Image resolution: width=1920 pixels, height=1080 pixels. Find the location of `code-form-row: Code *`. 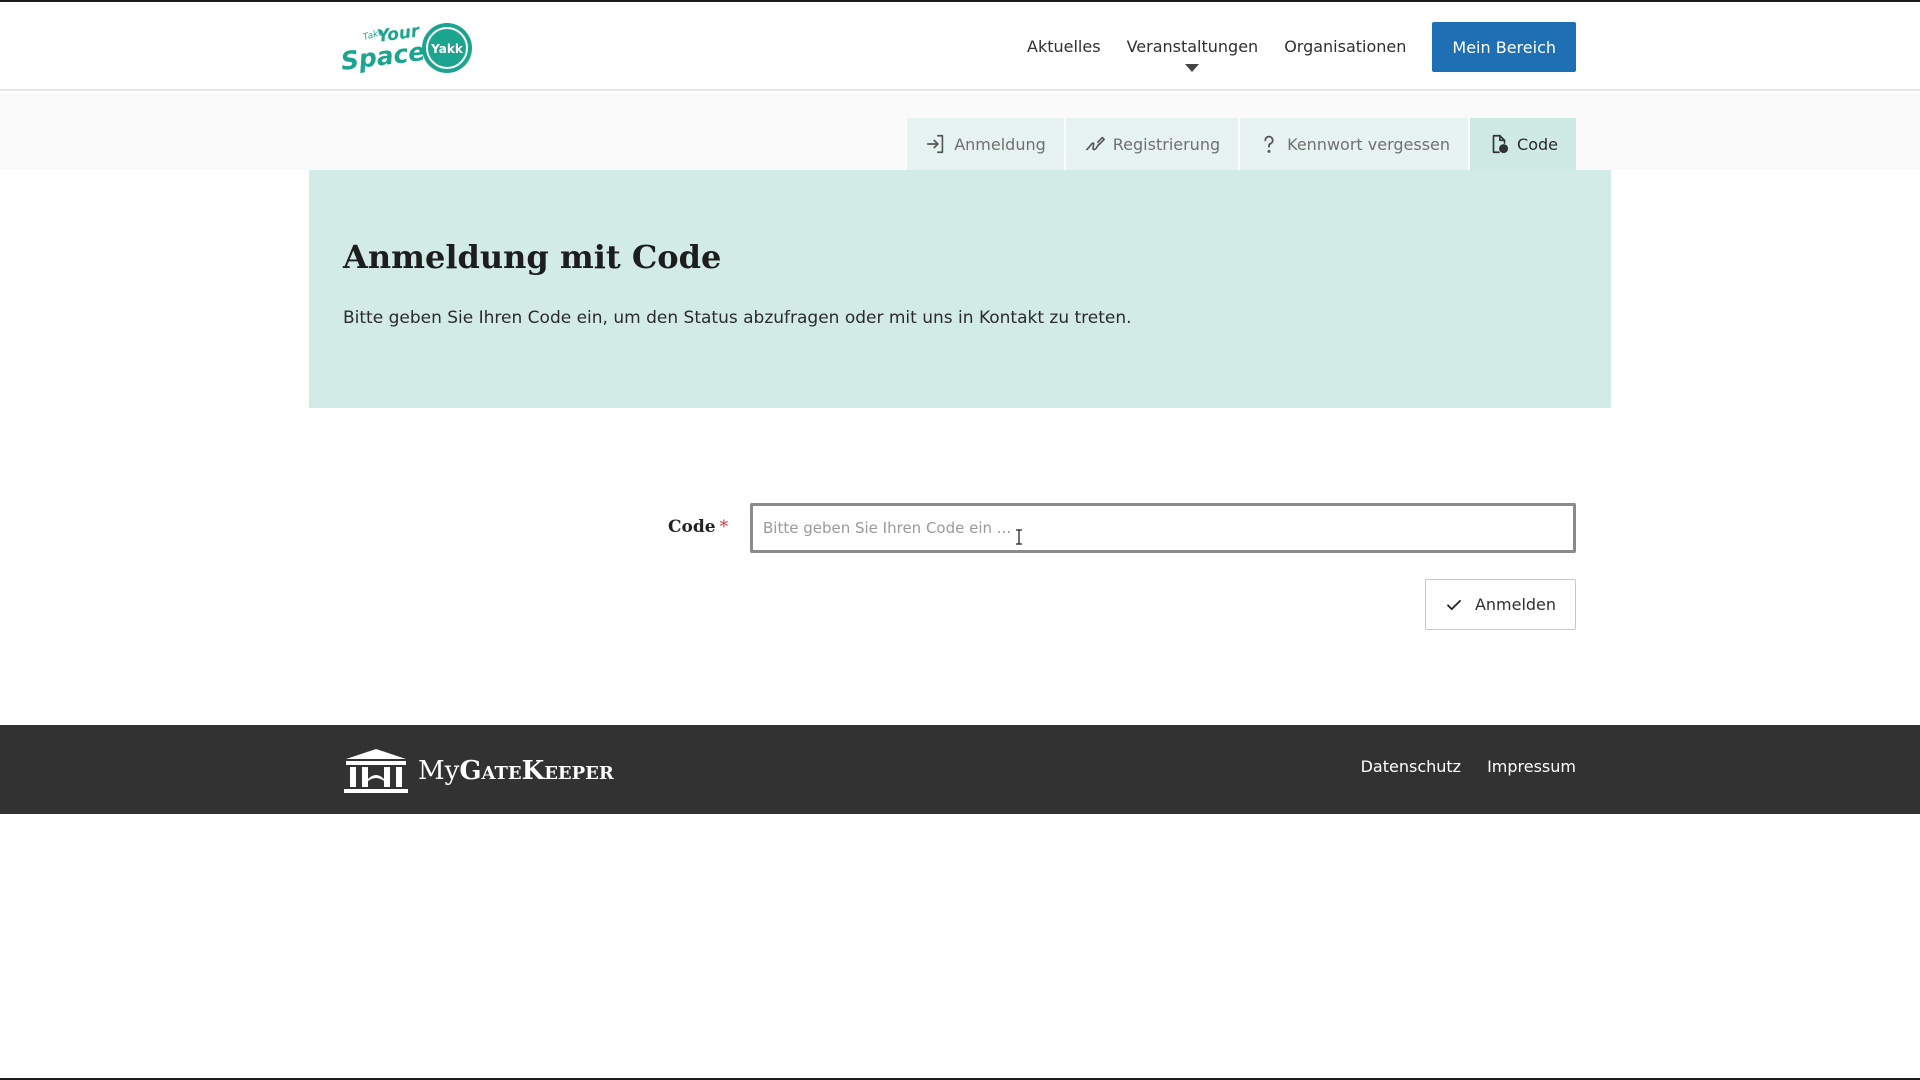

code-form-row: Code * is located at coordinates (960, 528).